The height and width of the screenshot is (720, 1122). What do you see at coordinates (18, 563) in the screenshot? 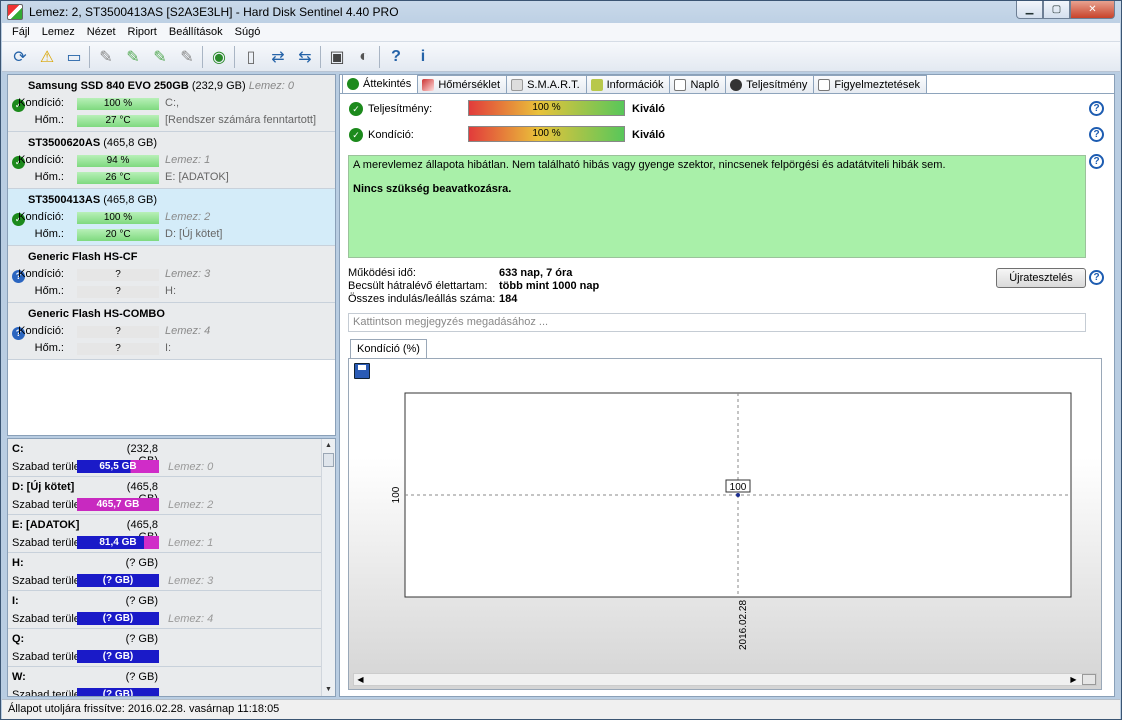
I see `volume-name: H:` at bounding box center [18, 563].